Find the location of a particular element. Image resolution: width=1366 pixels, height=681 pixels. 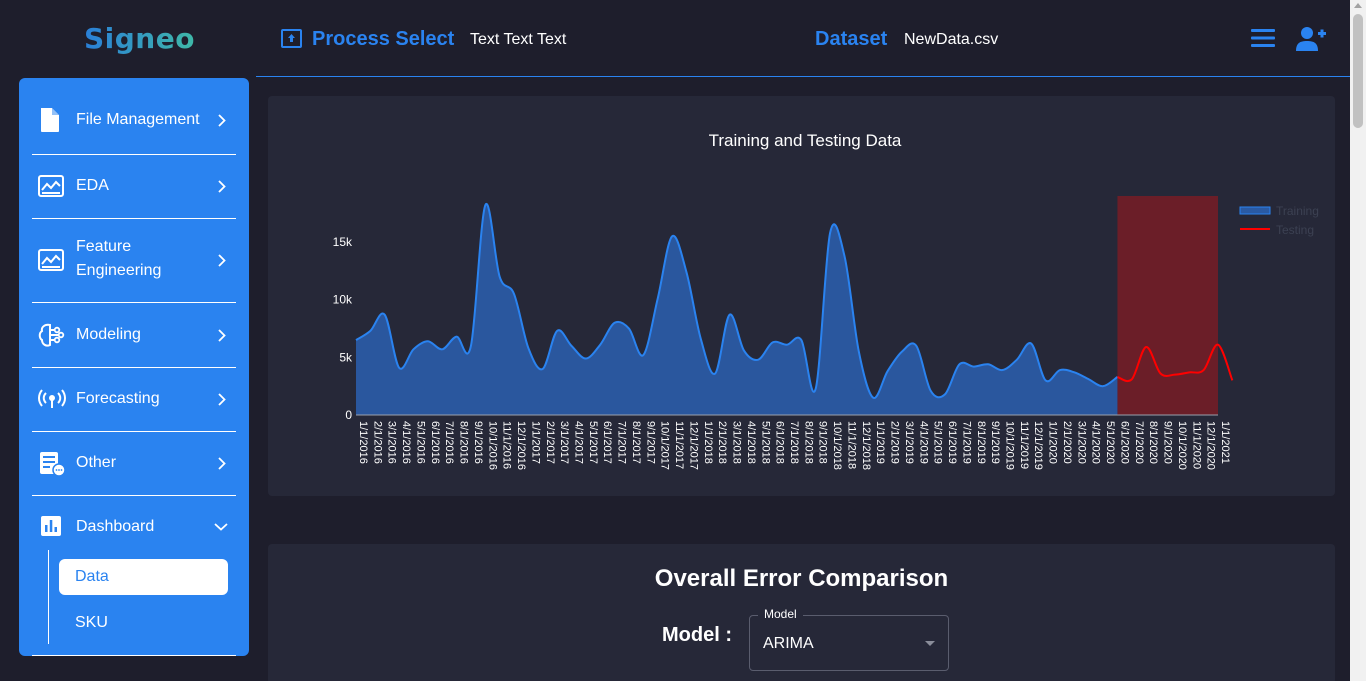

x-tick-label: 3/1/2016 is located at coordinates (392, 442).